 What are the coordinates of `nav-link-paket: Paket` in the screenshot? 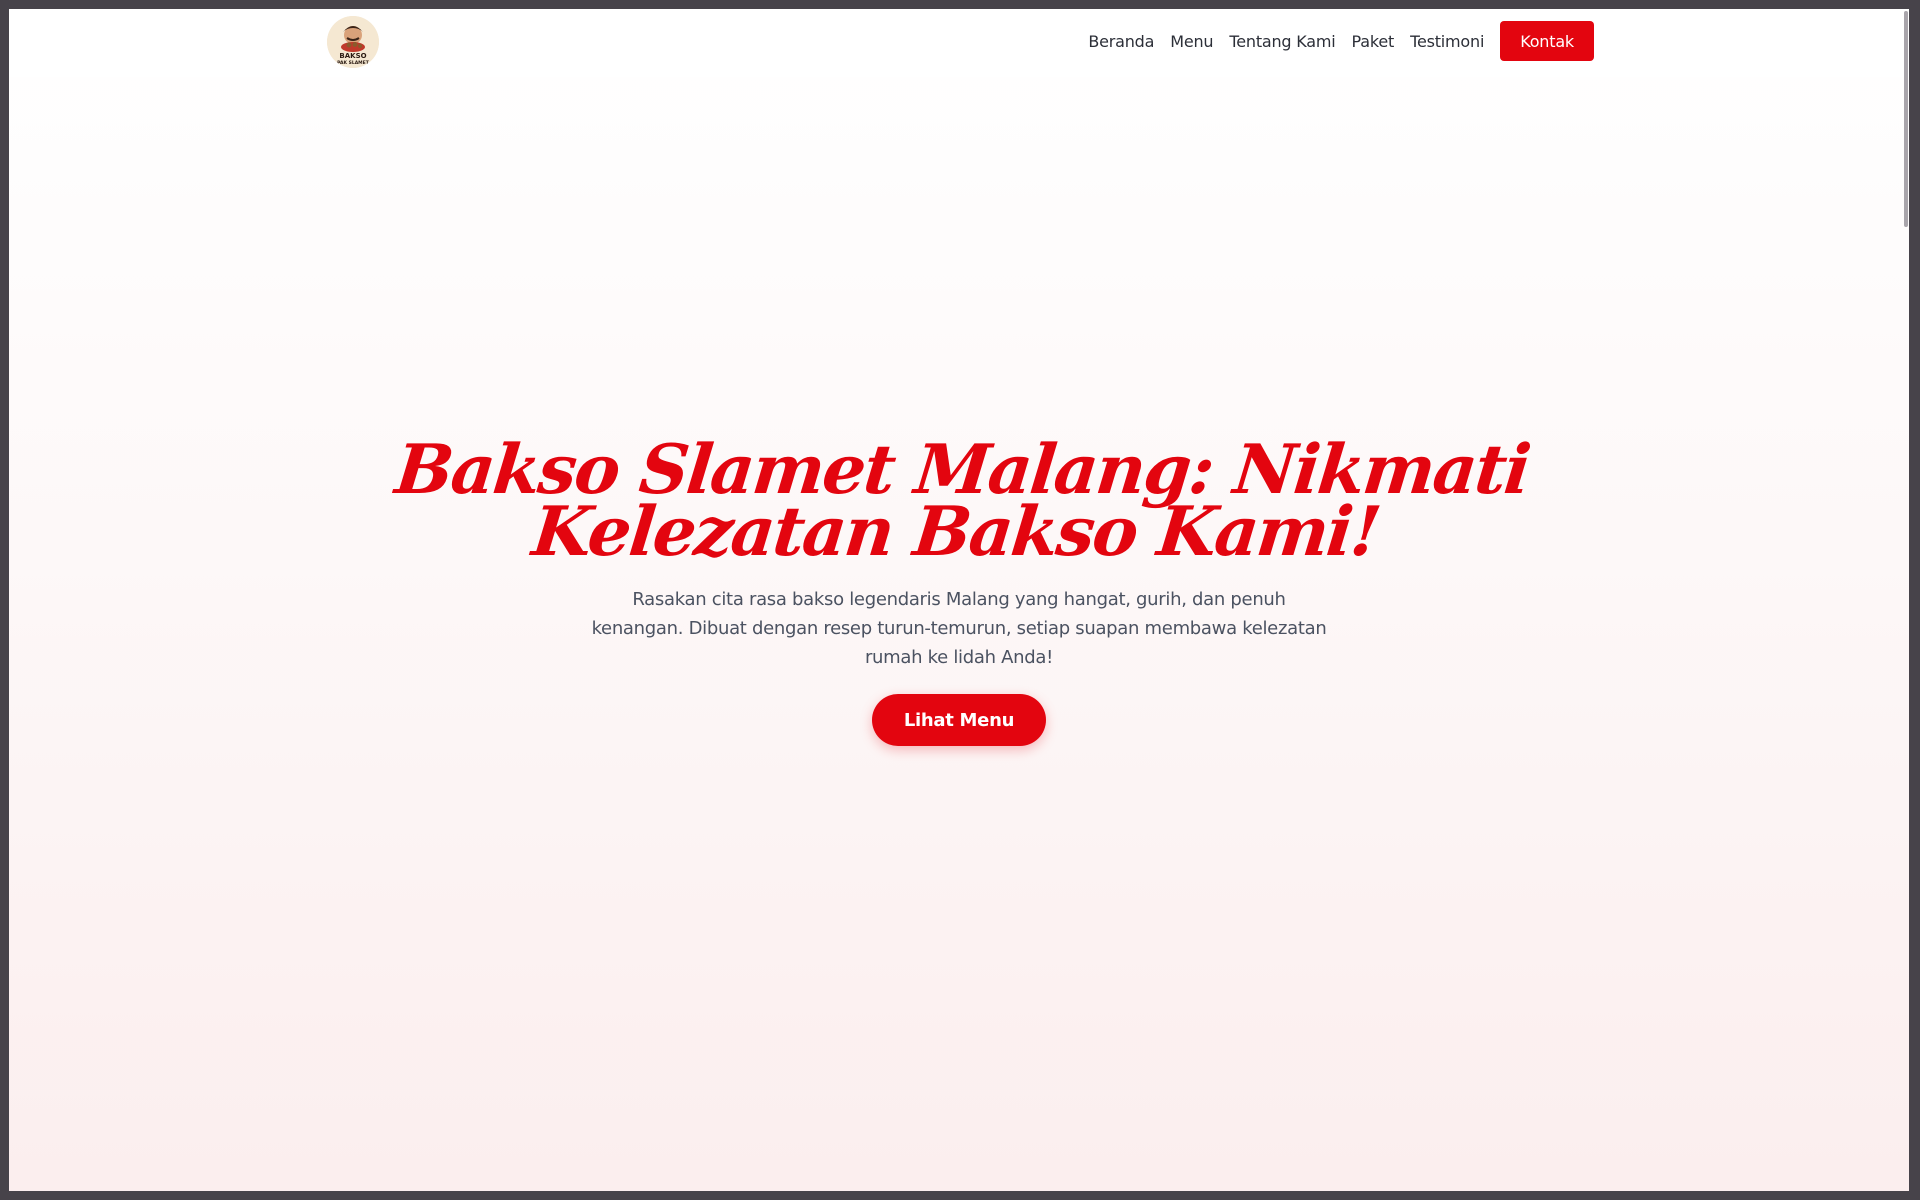 It's located at (1373, 41).